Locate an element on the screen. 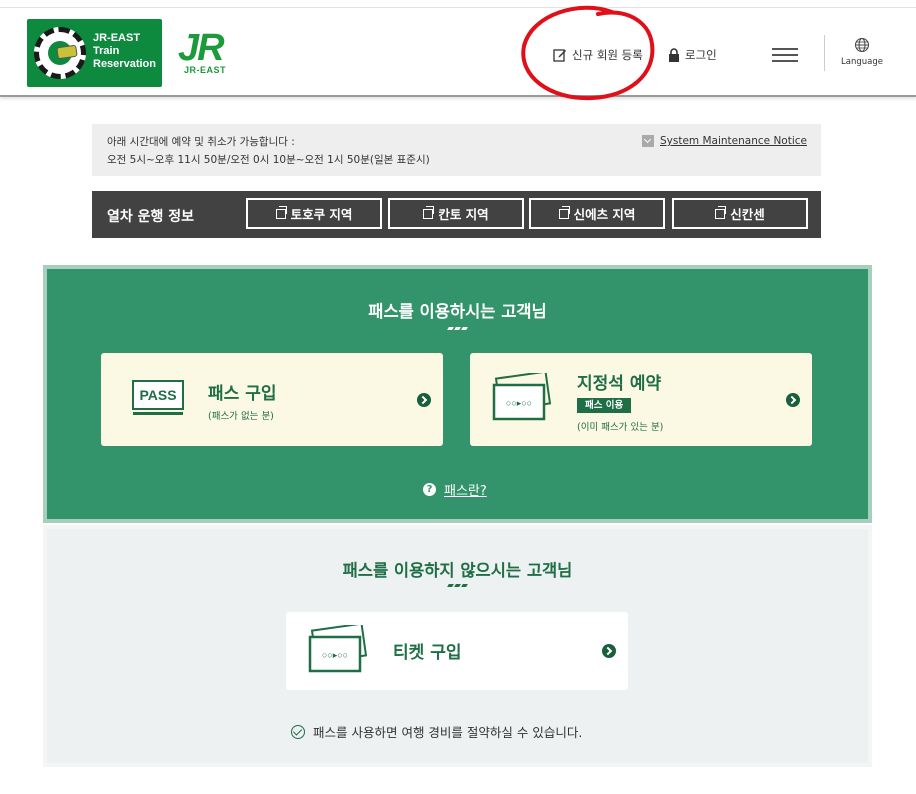 The width and height of the screenshot is (916, 794). region-button-tohoku: 토호쿠 지역 is located at coordinates (314, 213).